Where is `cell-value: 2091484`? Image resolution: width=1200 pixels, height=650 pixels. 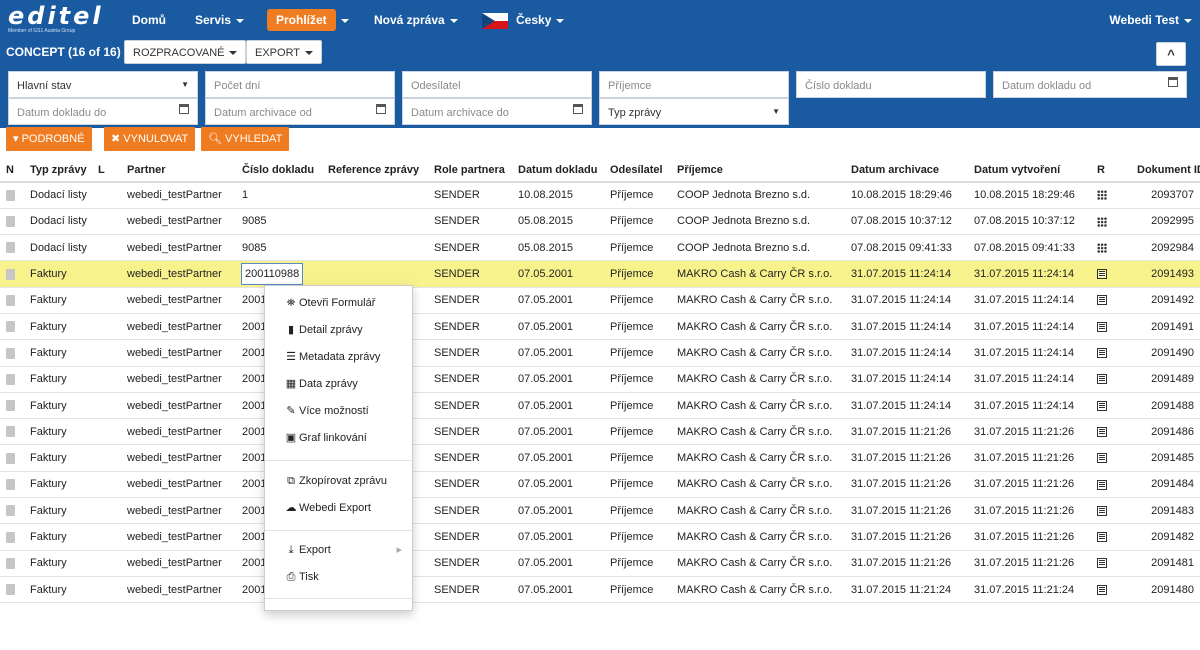 cell-value: 2091484 is located at coordinates (1172, 484).